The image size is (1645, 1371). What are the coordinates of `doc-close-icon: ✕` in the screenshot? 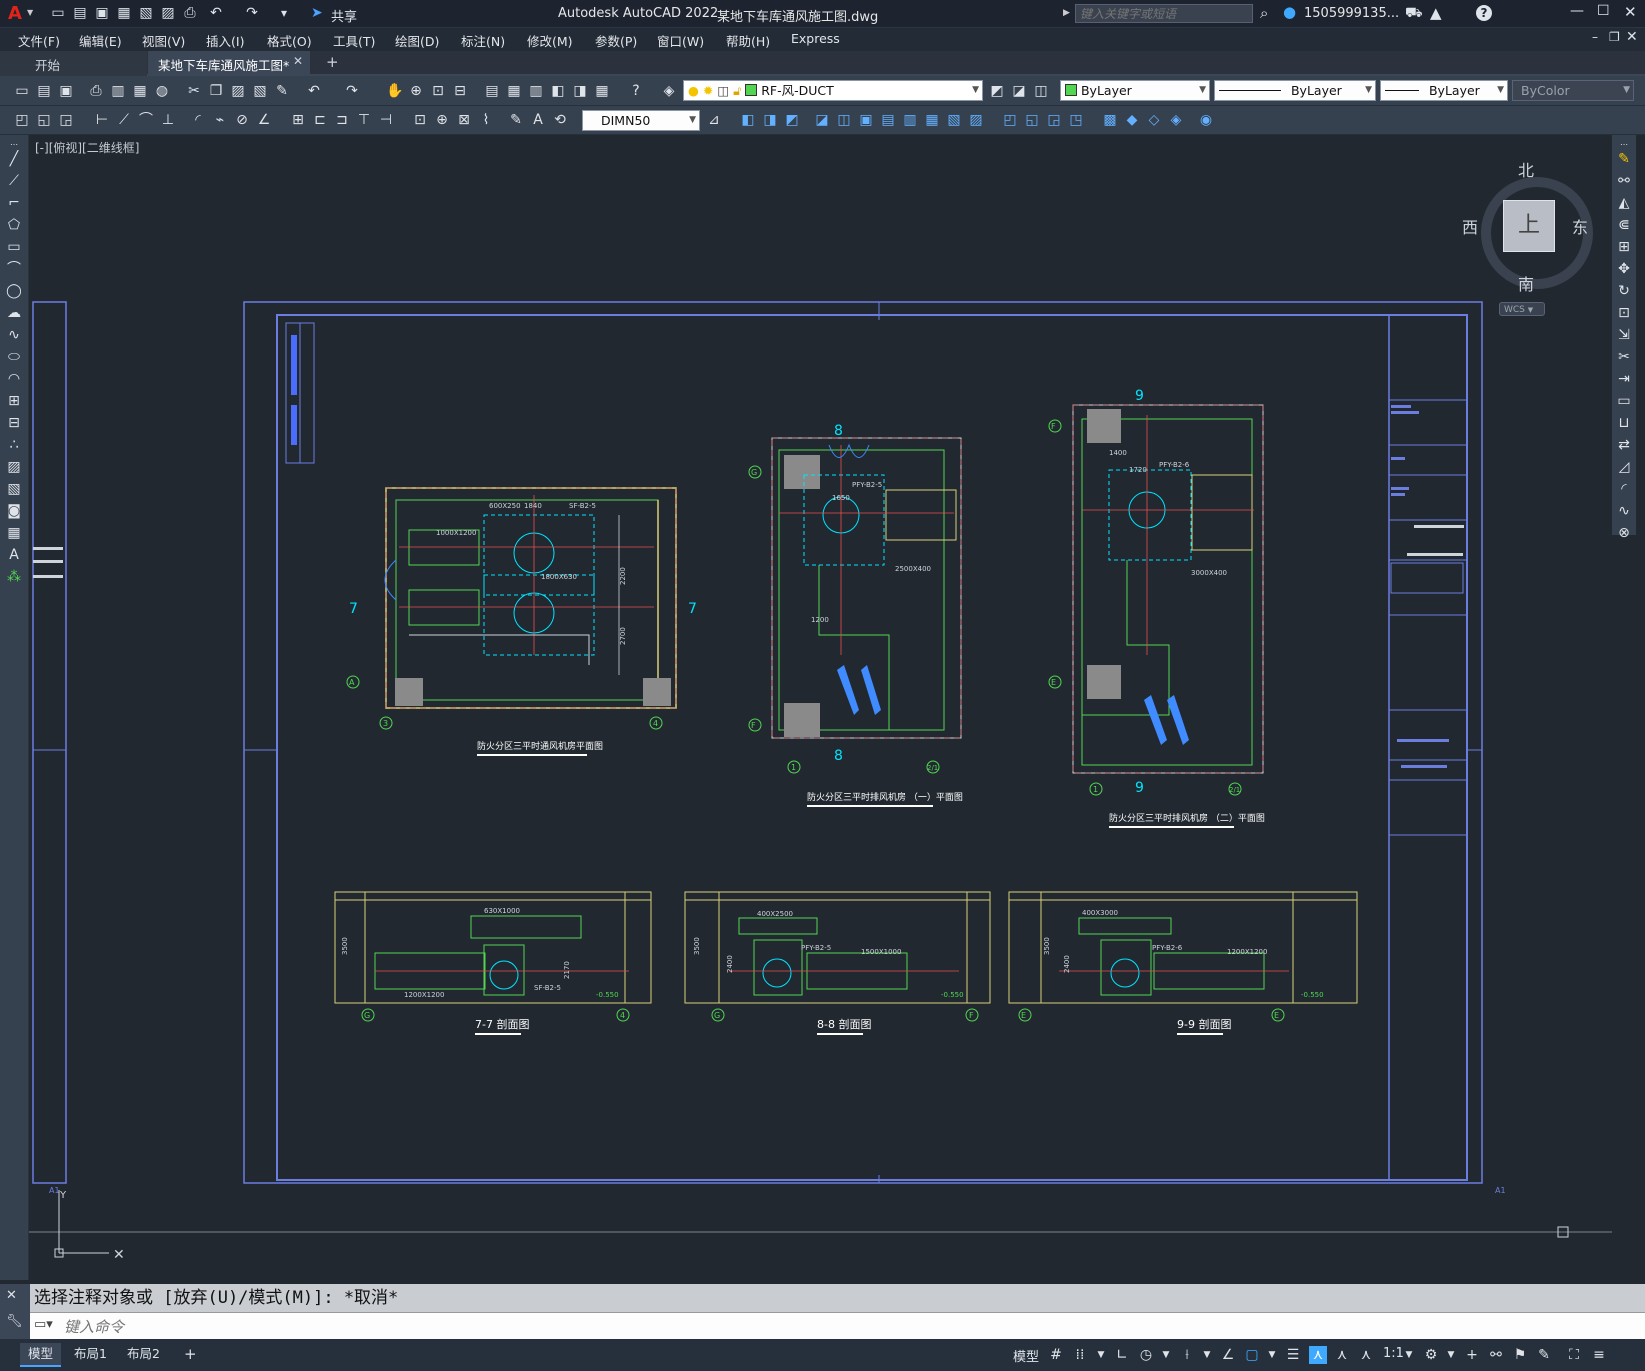 It's located at (1632, 37).